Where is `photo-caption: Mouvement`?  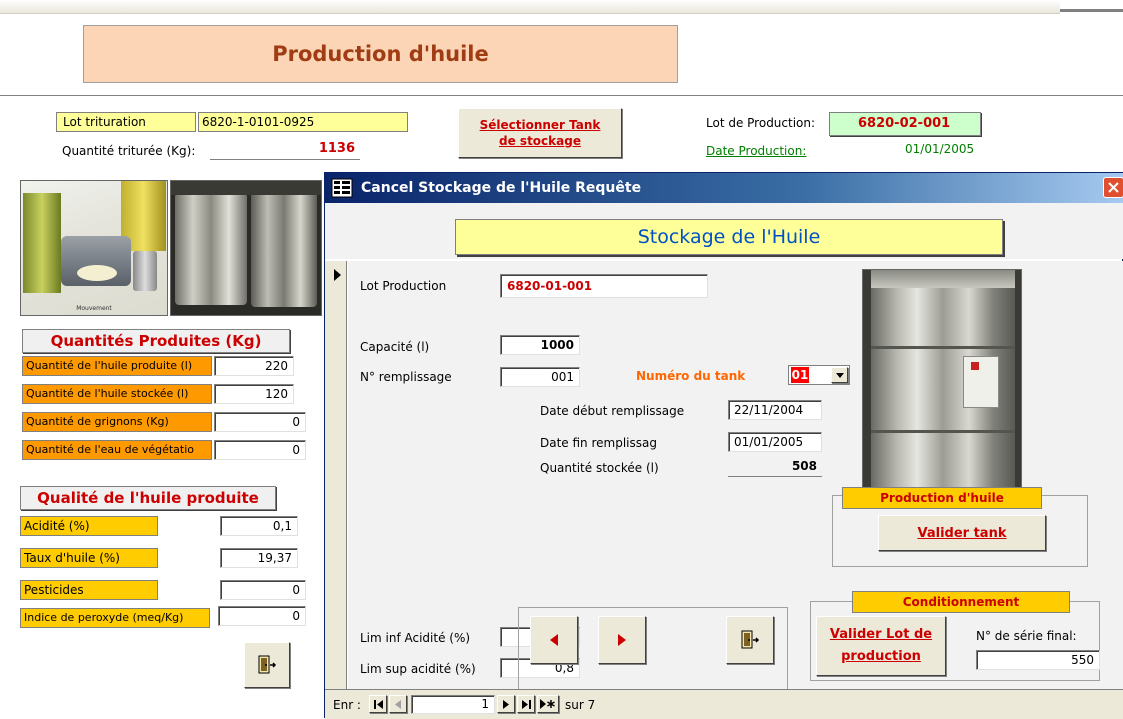 photo-caption: Mouvement is located at coordinates (94, 308).